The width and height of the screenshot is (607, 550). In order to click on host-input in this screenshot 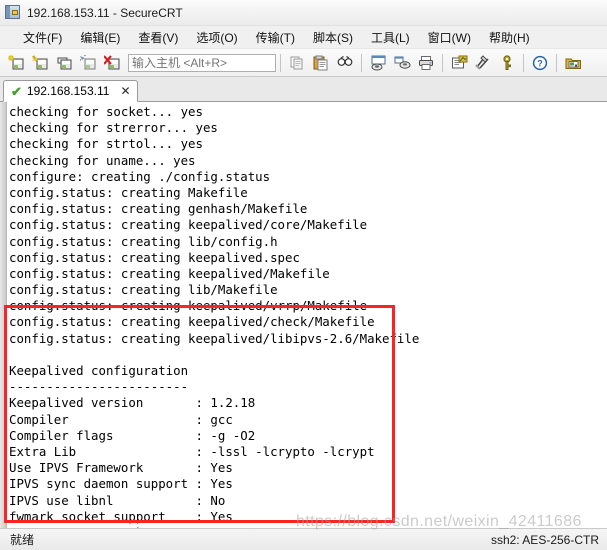, I will do `click(202, 62)`.